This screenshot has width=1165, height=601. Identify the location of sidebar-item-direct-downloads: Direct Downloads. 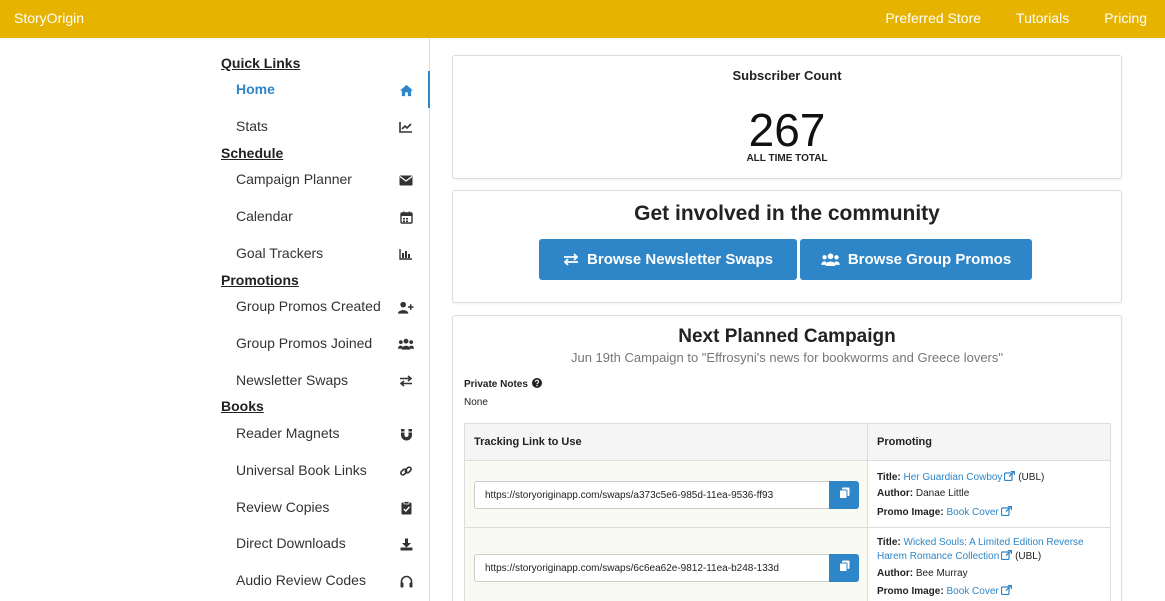
(325, 545).